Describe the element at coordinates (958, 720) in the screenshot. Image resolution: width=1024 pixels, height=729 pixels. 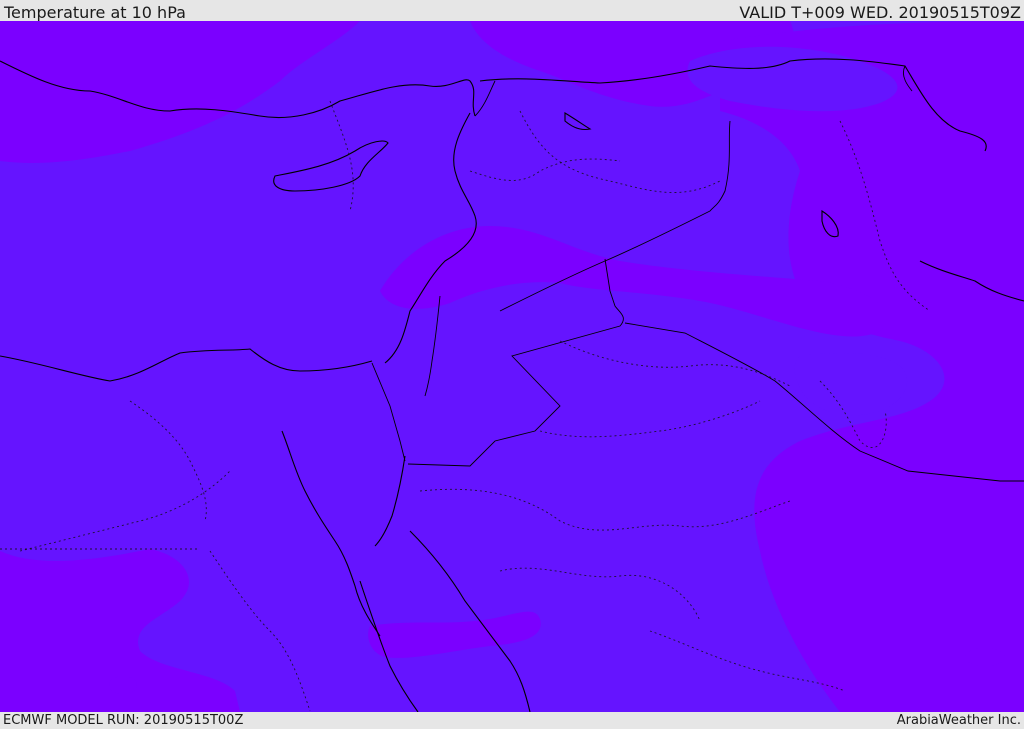
I see `credit: ArabiaWeather Inc.` at that location.